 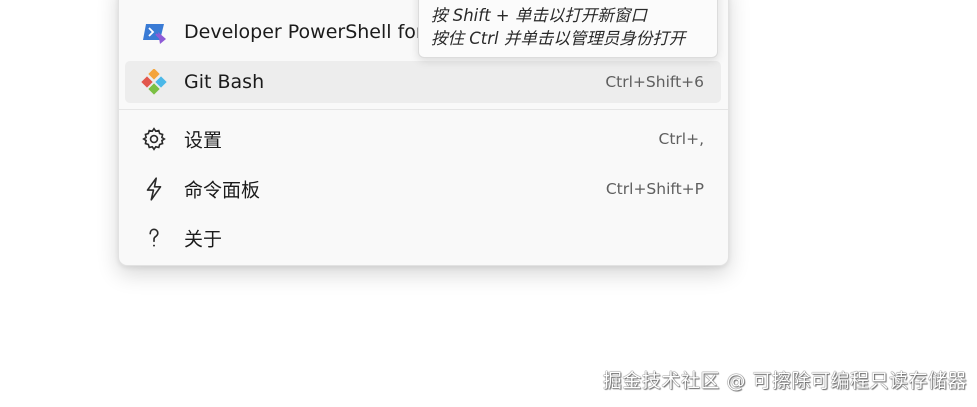 What do you see at coordinates (558, 38) in the screenshot?
I see `tooltip-line-ctrl: 按住 Ctrl 并单击以管理员身份打开` at bounding box center [558, 38].